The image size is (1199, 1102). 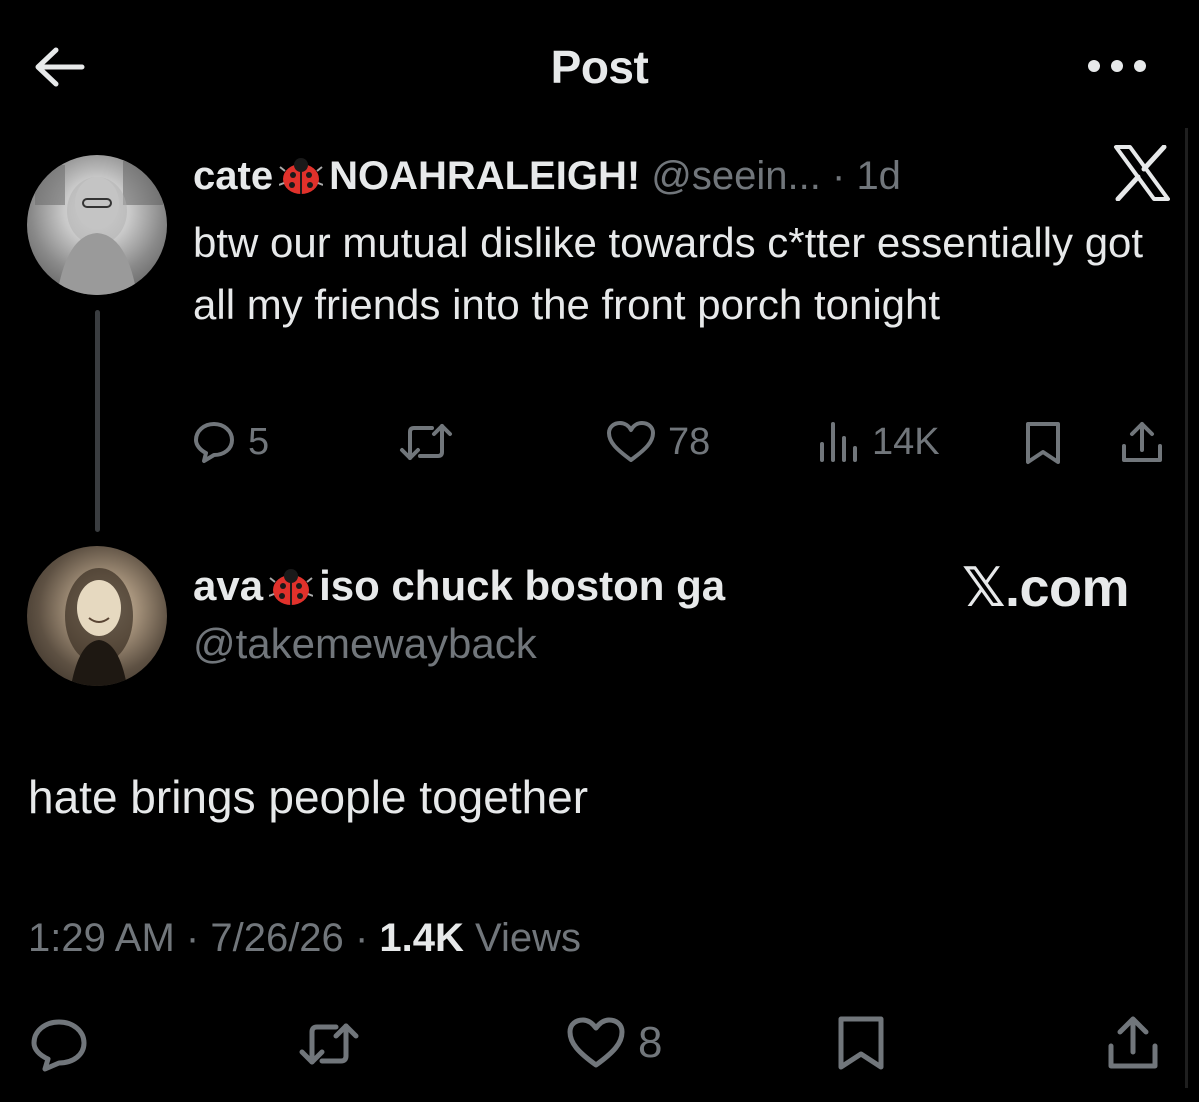 I want to click on views-button: 14K, so click(x=879, y=442).